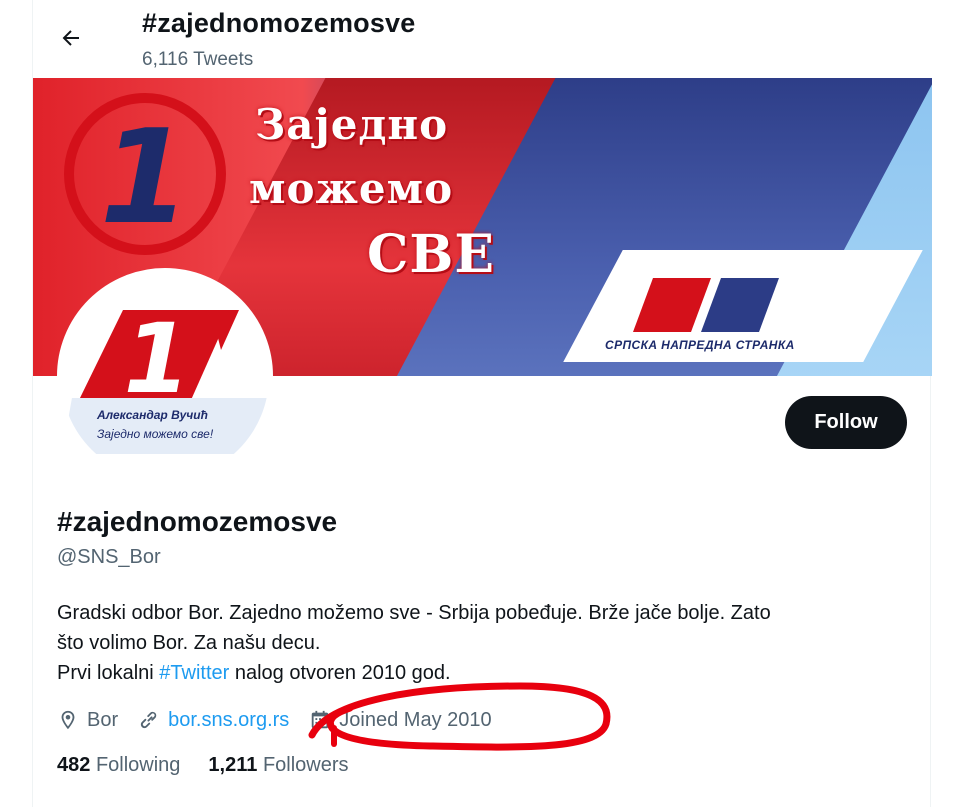 This screenshot has width=966, height=807. I want to click on back-arrow-icon, so click(70, 38).